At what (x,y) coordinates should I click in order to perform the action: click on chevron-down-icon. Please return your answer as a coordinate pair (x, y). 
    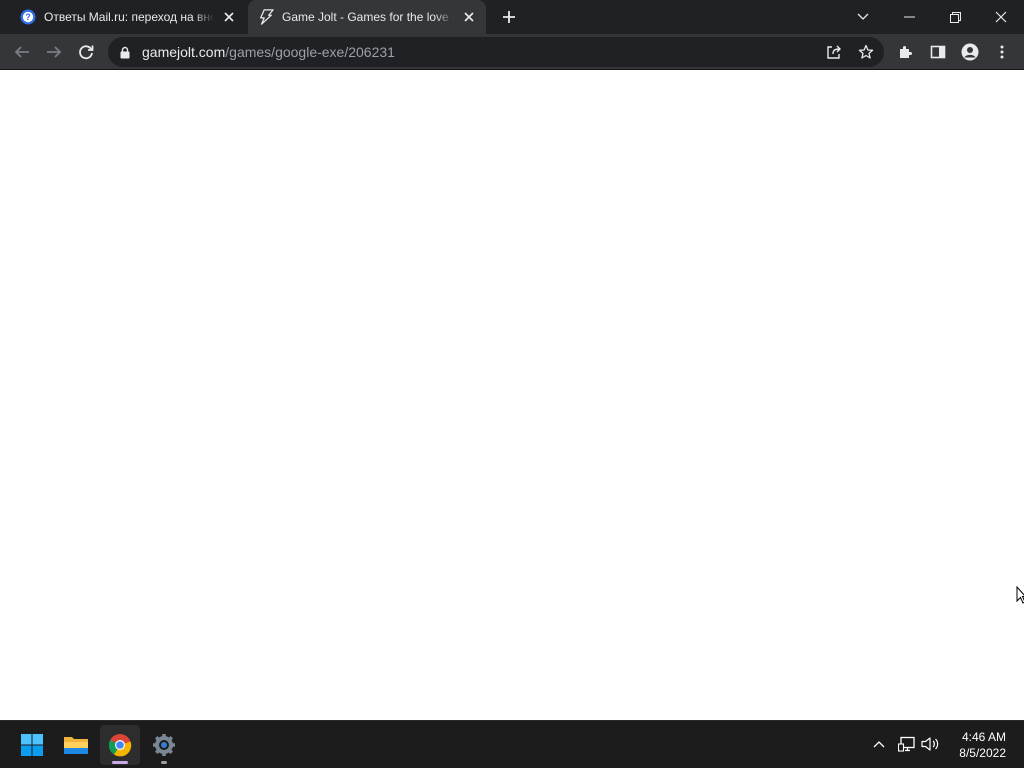
    Looking at the image, I should click on (863, 16).